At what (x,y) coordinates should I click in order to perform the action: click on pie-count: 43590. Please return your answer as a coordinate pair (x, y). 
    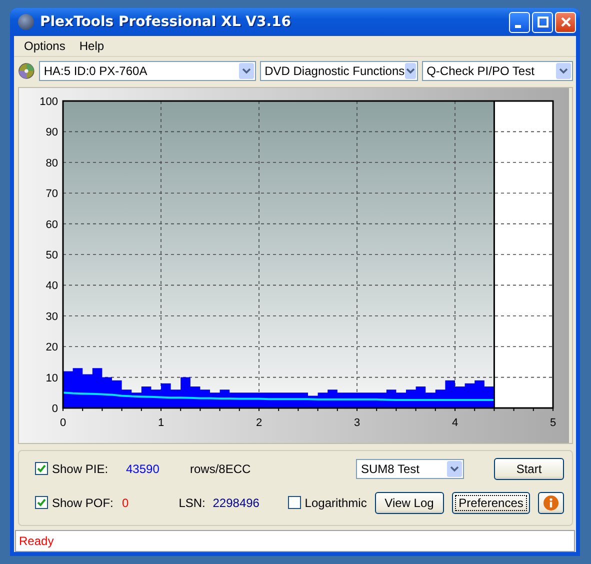
    Looking at the image, I should click on (143, 469).